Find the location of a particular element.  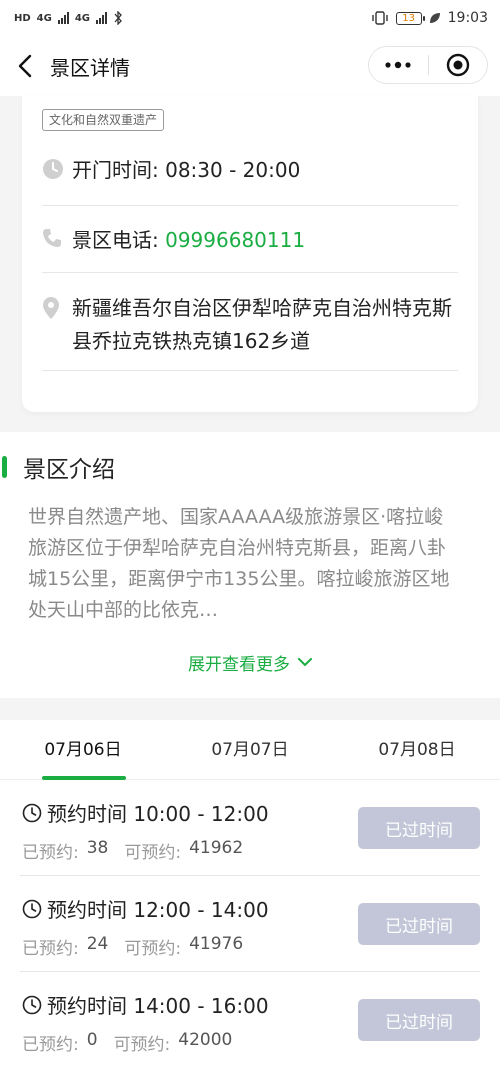

slot-count: 已预约: 0 可预约: 42000 is located at coordinates (127, 1042).